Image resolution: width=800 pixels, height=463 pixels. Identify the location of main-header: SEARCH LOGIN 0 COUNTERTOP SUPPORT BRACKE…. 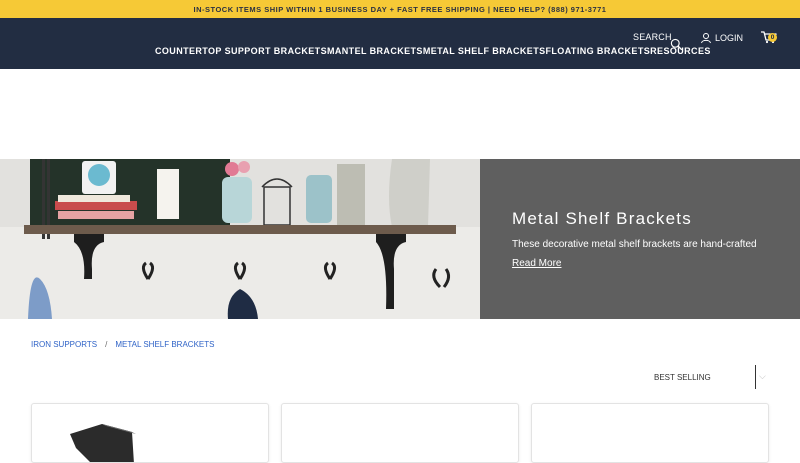
(400, 43).